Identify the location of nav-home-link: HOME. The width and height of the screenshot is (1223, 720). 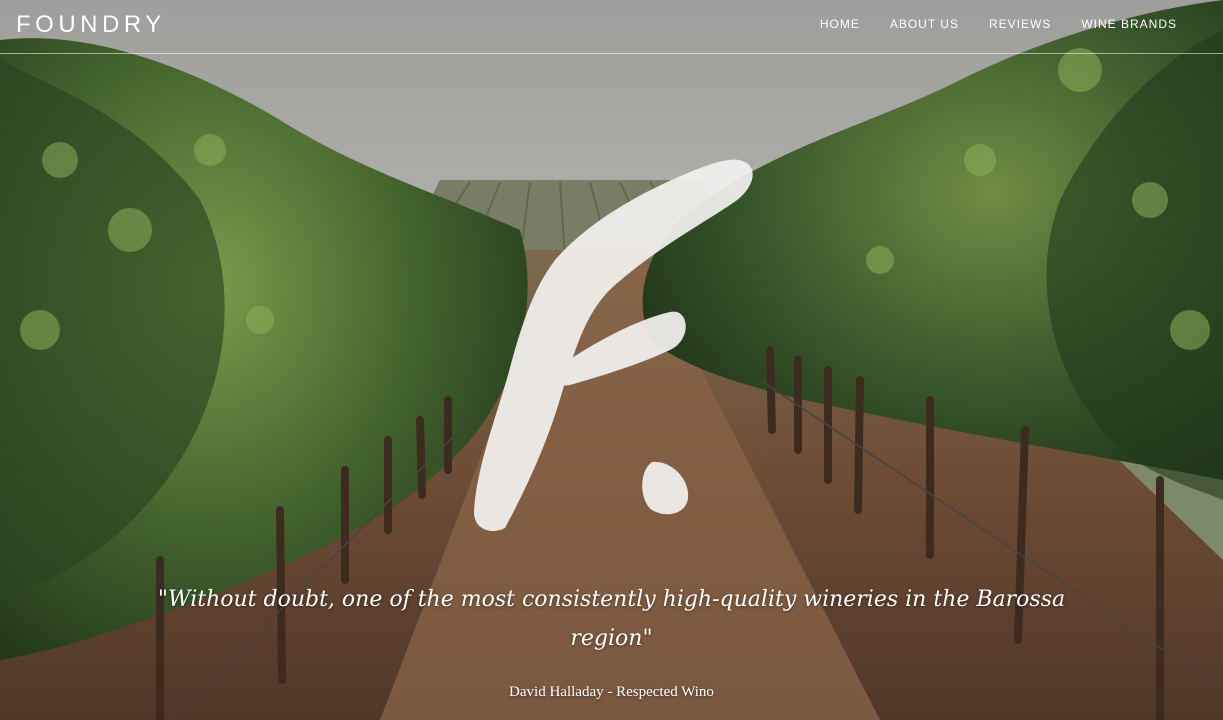
(840, 24).